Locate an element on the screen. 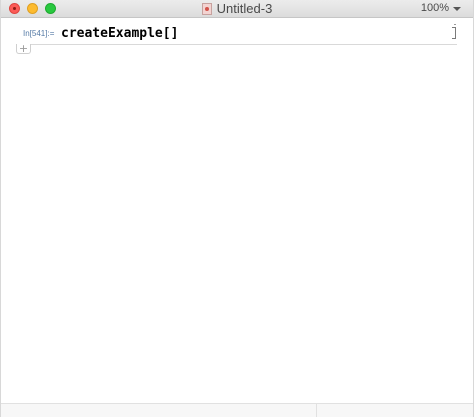  window-title-area: Untitled-3 is located at coordinates (237, 8).